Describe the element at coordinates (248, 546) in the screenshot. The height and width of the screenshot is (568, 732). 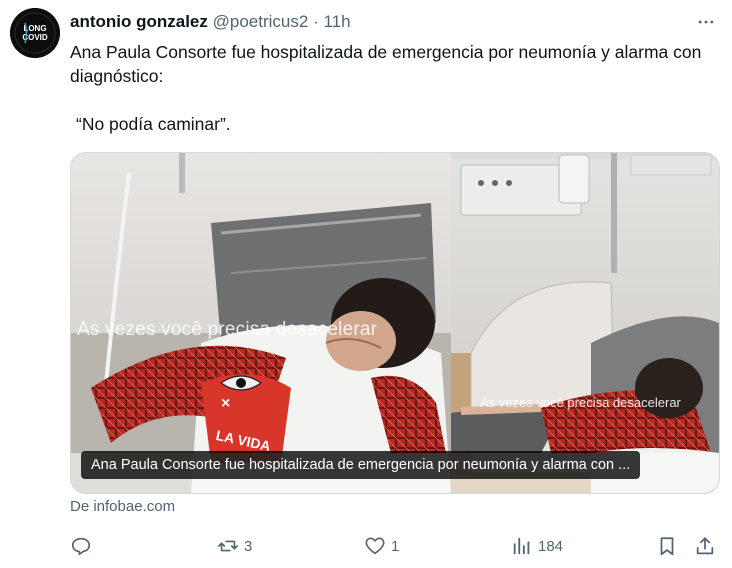
I see `retweet-count: 3` at that location.